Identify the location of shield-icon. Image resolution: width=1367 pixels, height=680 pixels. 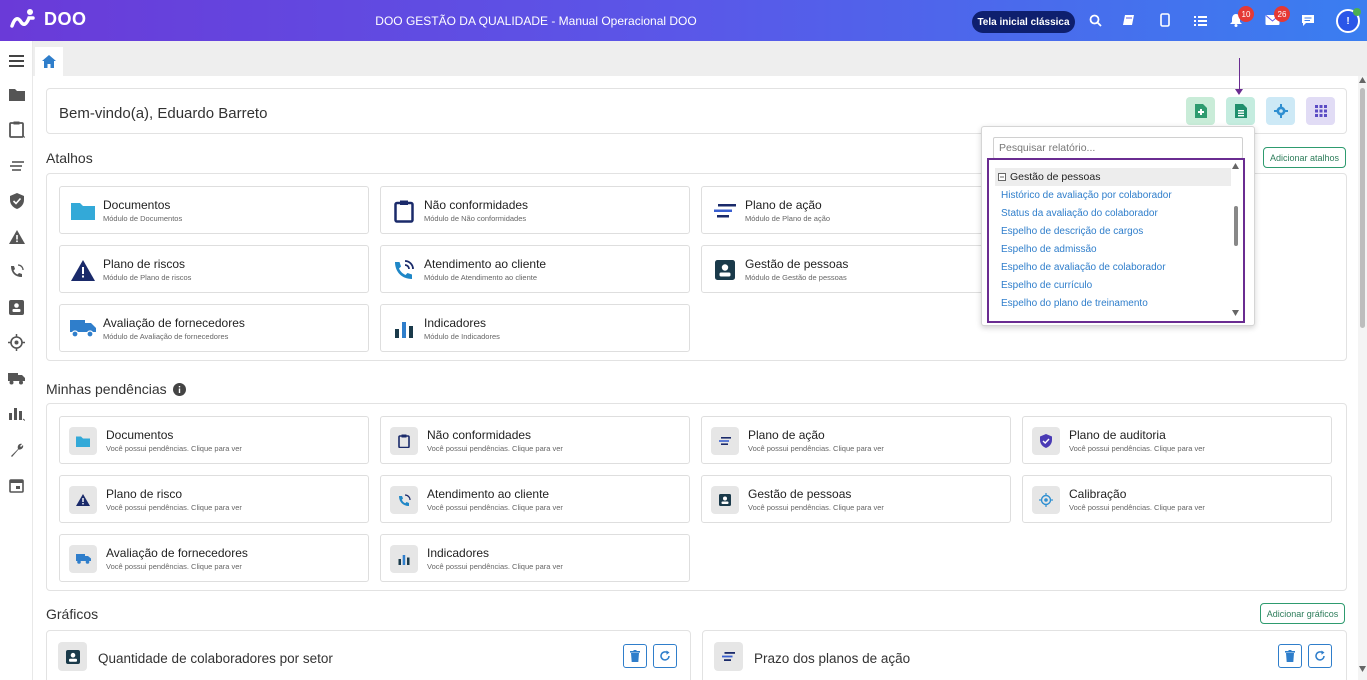
(16, 200).